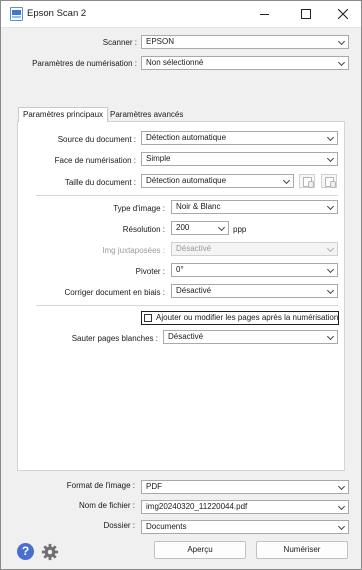 This screenshot has height=570, width=362. What do you see at coordinates (133, 250) in the screenshot?
I see `stitch-images-label: Img juxtaposées :` at bounding box center [133, 250].